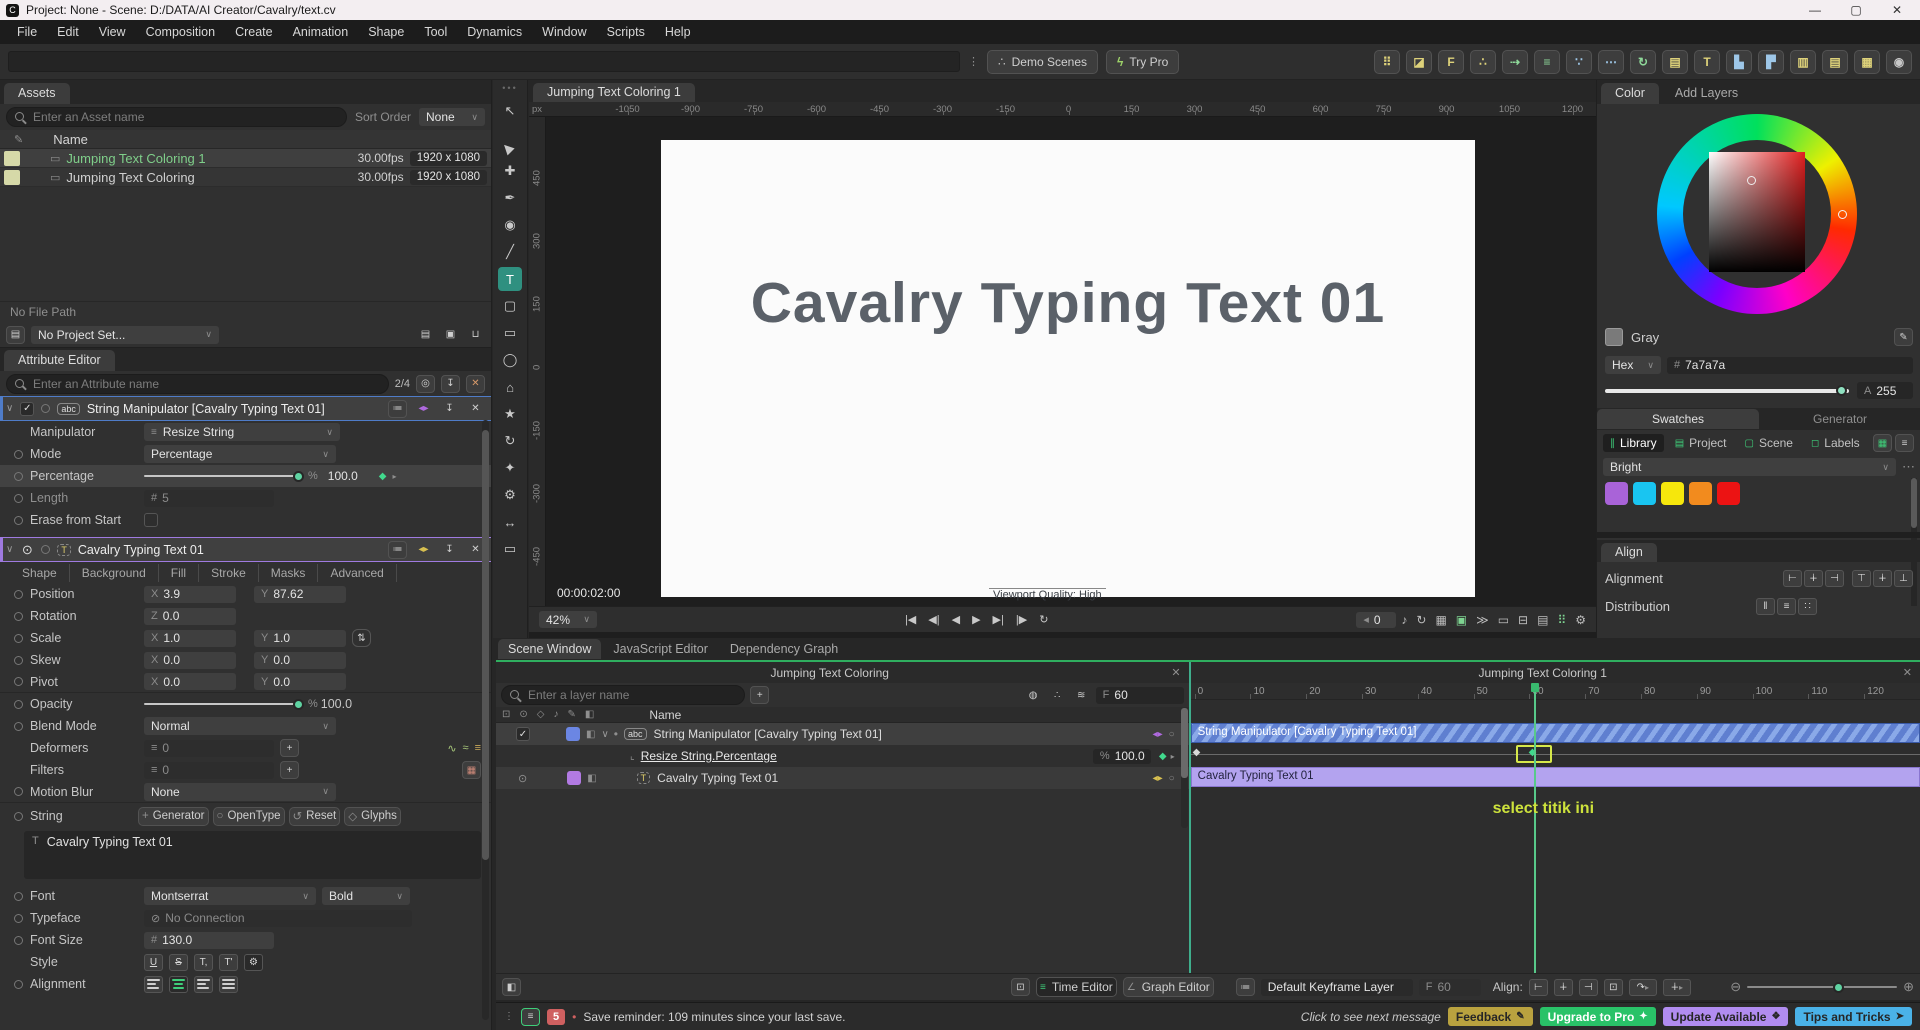 The image size is (1920, 1030). Describe the element at coordinates (623, 695) in the screenshot. I see `layer-search-input` at that location.